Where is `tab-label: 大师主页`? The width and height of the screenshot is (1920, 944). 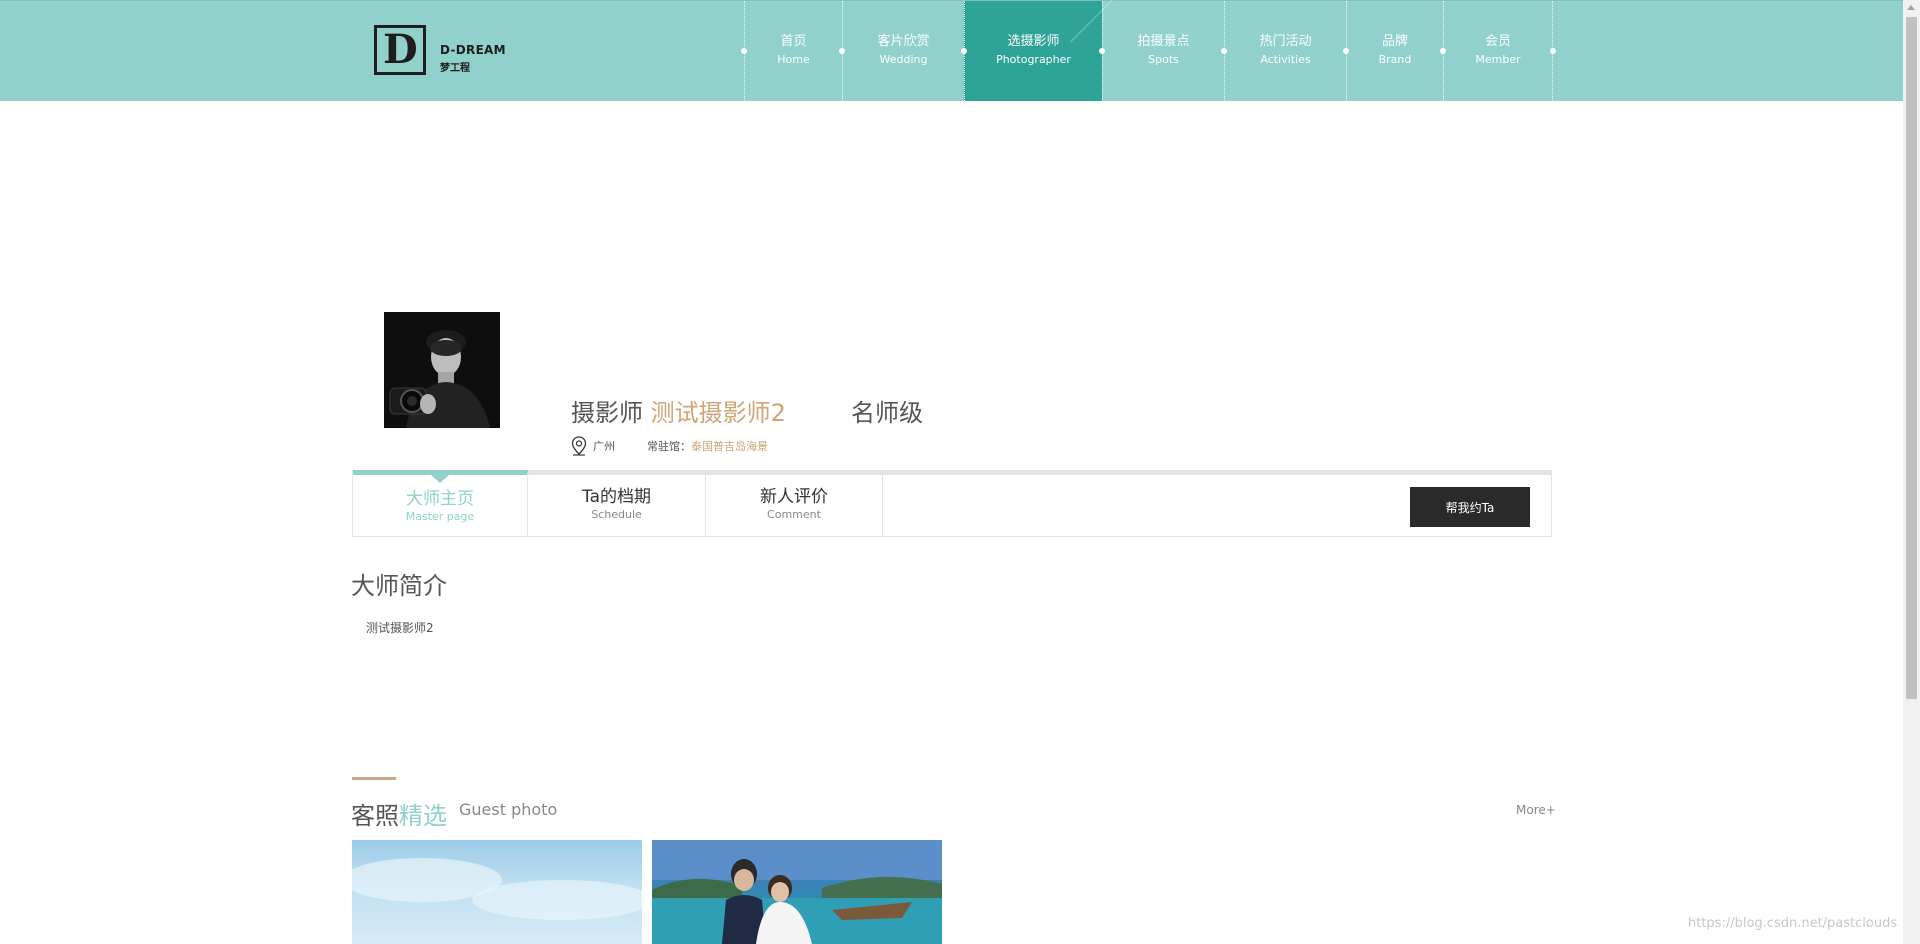 tab-label: 大师主页 is located at coordinates (440, 499).